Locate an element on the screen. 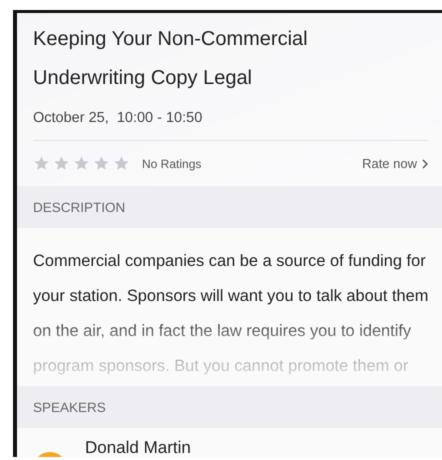 The width and height of the screenshot is (442, 460). session-time: October 25, 10:00 - 10:50 is located at coordinates (230, 119).